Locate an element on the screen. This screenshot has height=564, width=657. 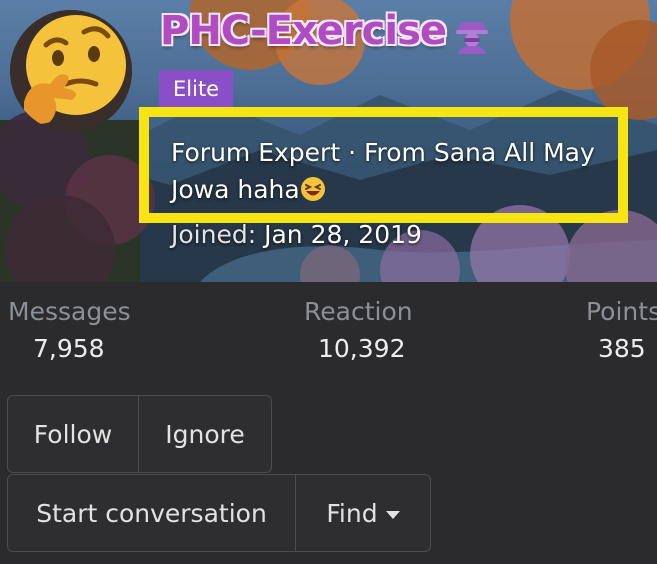
joined-info: Joined: Jan 28, 2019 is located at coordinates (296, 234).